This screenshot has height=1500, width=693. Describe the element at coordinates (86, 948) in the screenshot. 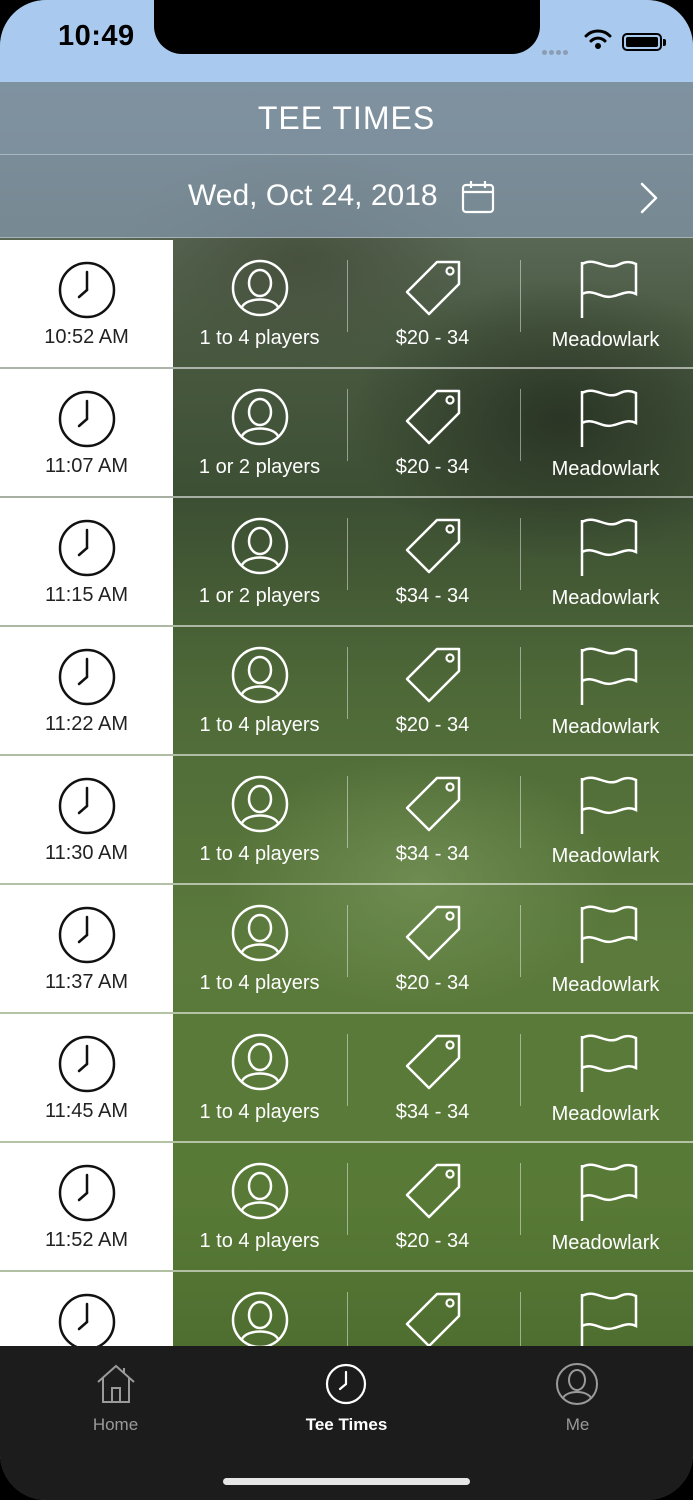

I see `tee-time-cell: 11:37 AM` at that location.